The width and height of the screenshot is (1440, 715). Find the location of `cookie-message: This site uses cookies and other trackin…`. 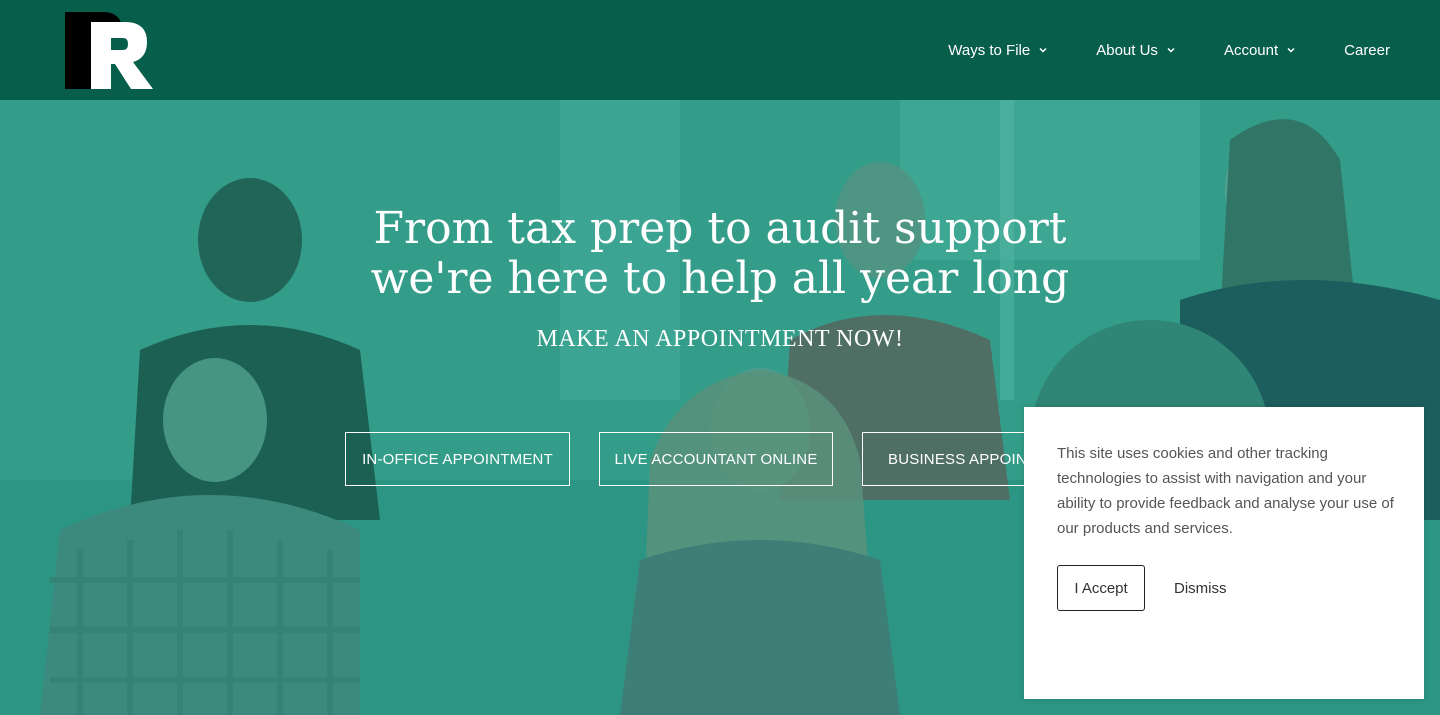

cookie-message: This site uses cookies and other trackin… is located at coordinates (1225, 491).